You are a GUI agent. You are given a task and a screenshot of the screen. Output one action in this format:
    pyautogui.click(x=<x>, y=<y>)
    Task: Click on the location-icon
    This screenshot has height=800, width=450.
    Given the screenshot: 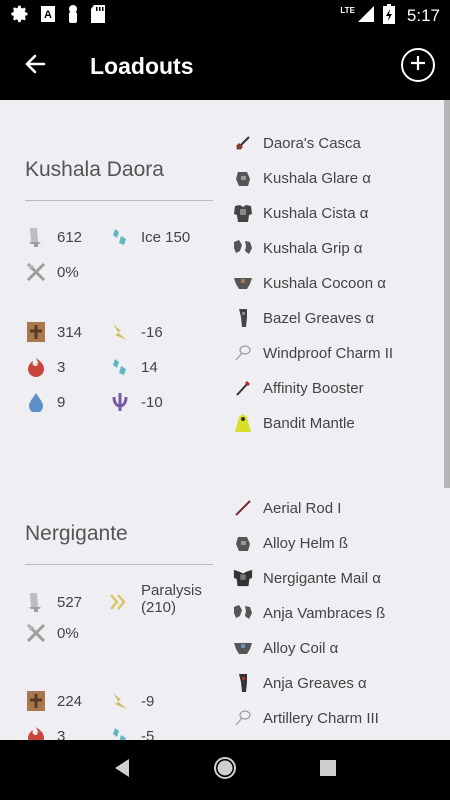 What is the action you would take?
    pyautogui.click(x=73, y=16)
    